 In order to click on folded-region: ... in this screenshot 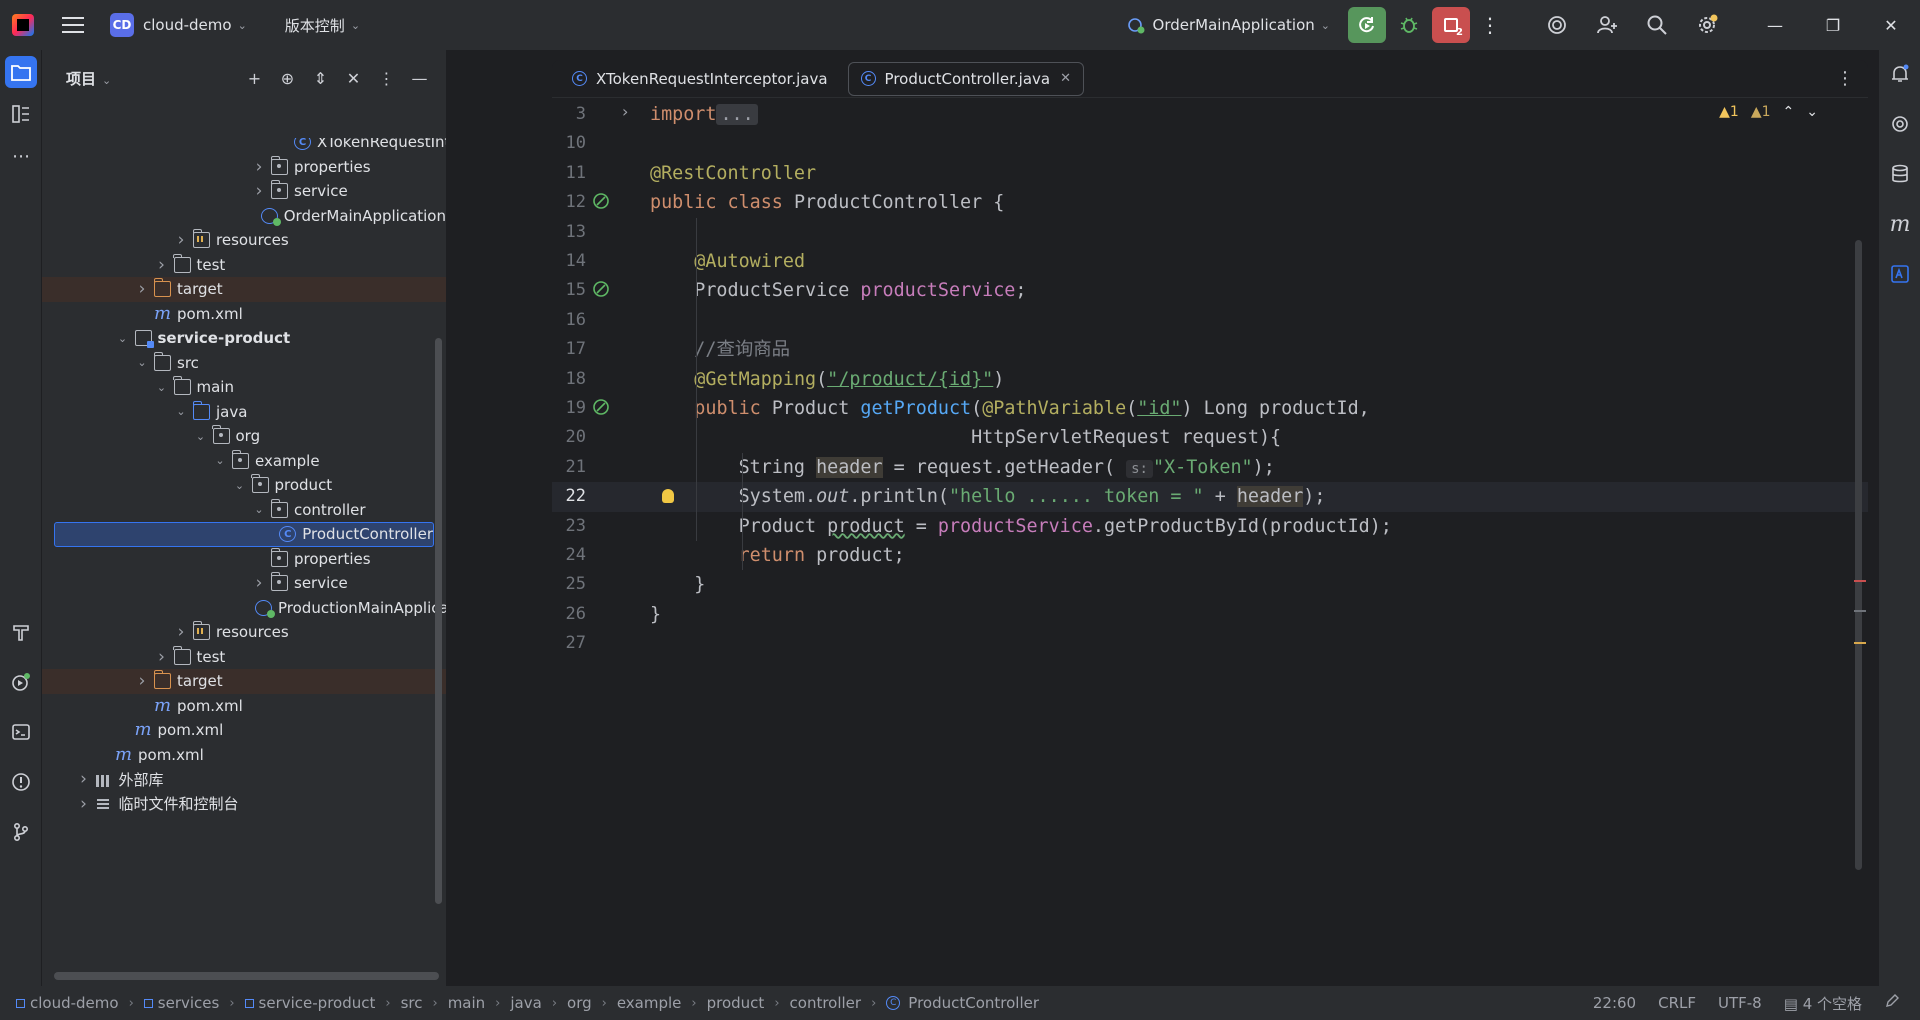, I will do `click(737, 114)`.